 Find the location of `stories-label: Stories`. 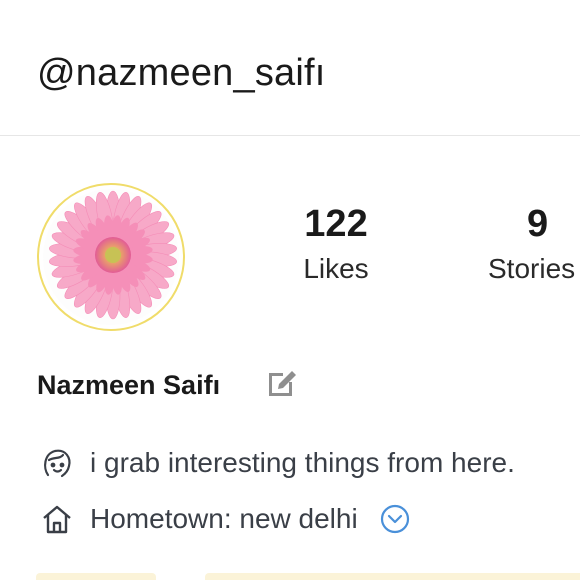

stories-label: Stories is located at coordinates (532, 268).